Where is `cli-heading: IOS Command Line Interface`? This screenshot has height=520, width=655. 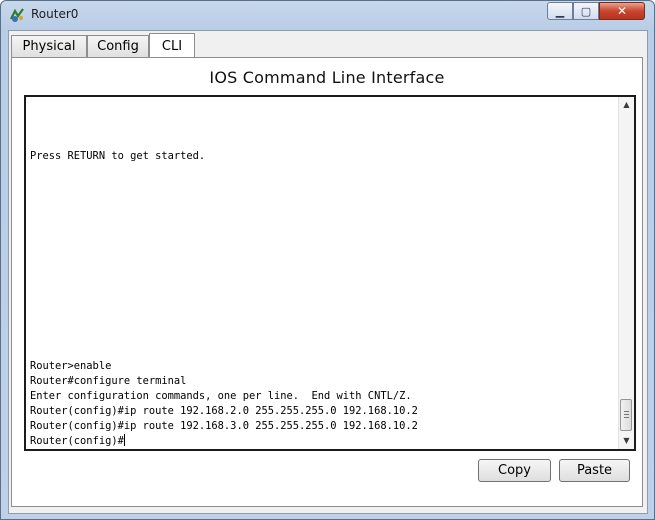 cli-heading: IOS Command Line Interface is located at coordinates (327, 77).